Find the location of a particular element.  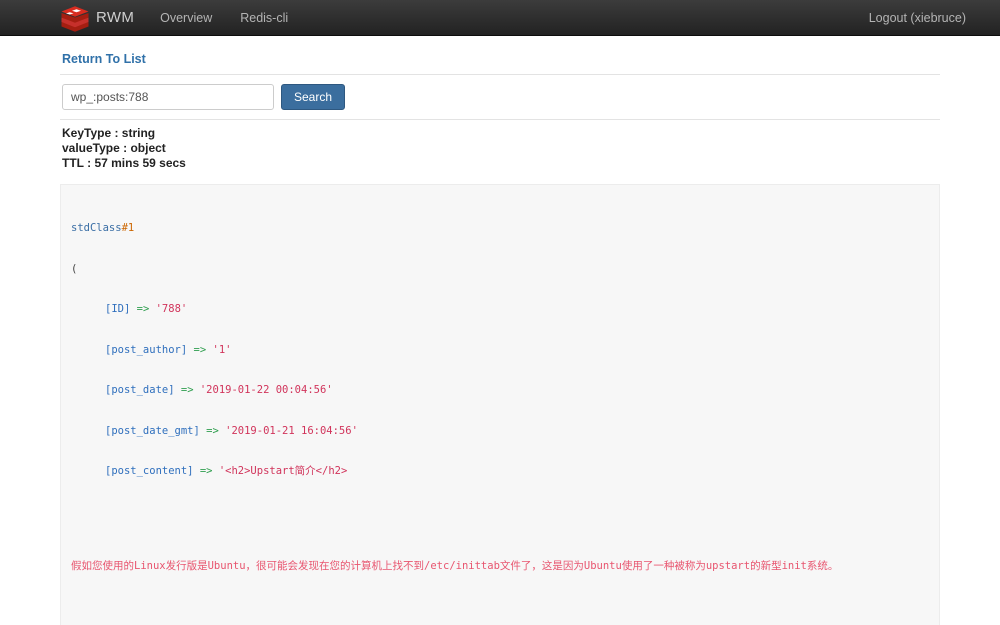

dump-field-row: [post_date] => '2019-01-22 00:04:56' is located at coordinates (505, 391).